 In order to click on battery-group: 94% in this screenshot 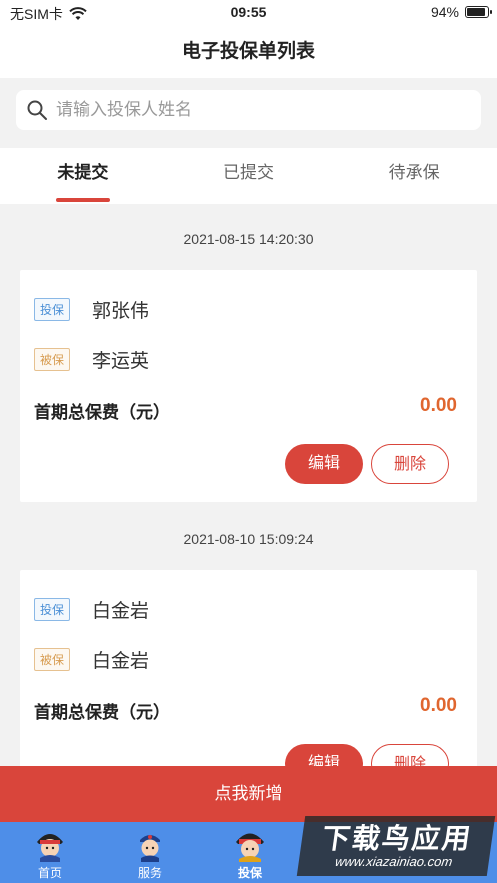, I will do `click(461, 12)`.